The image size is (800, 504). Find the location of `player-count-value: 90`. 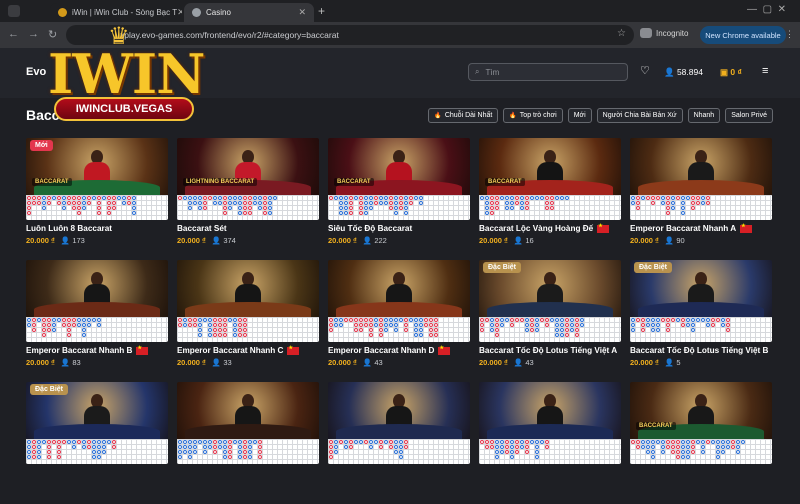

player-count-value: 90 is located at coordinates (680, 240).